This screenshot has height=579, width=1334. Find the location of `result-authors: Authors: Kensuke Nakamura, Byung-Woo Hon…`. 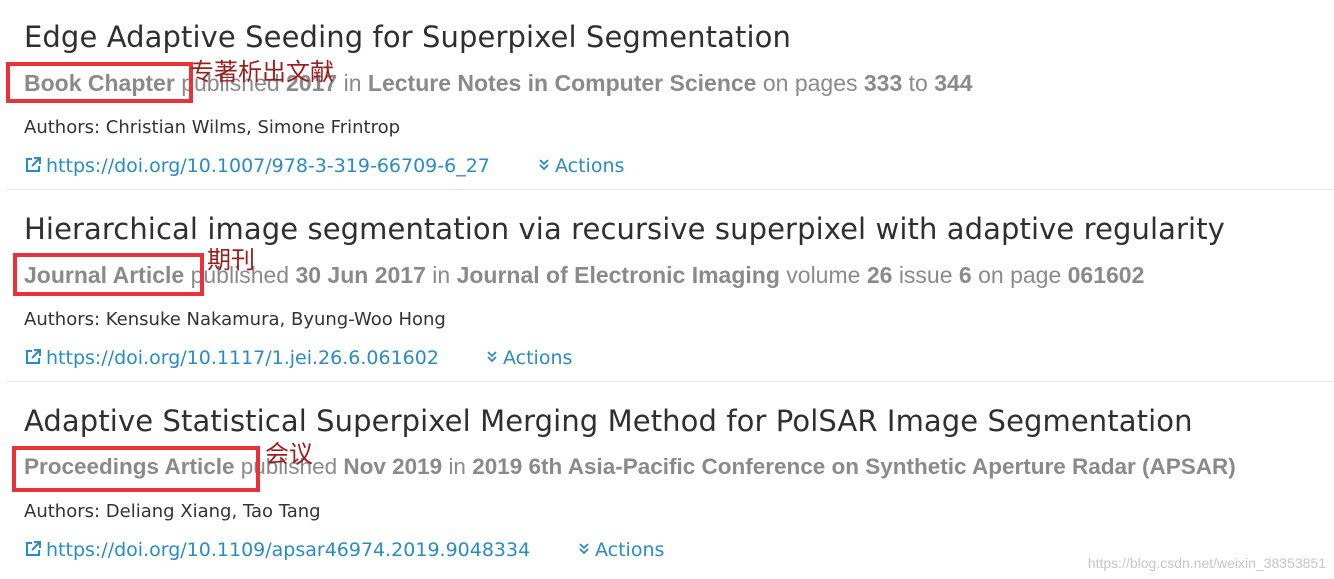

result-authors: Authors: Kensuke Nakamura, Byung-Woo Hon… is located at coordinates (235, 319).